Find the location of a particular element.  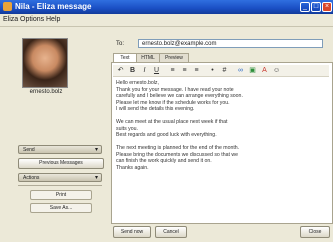

previous-messages-button: Previous Messages is located at coordinates (61, 163).